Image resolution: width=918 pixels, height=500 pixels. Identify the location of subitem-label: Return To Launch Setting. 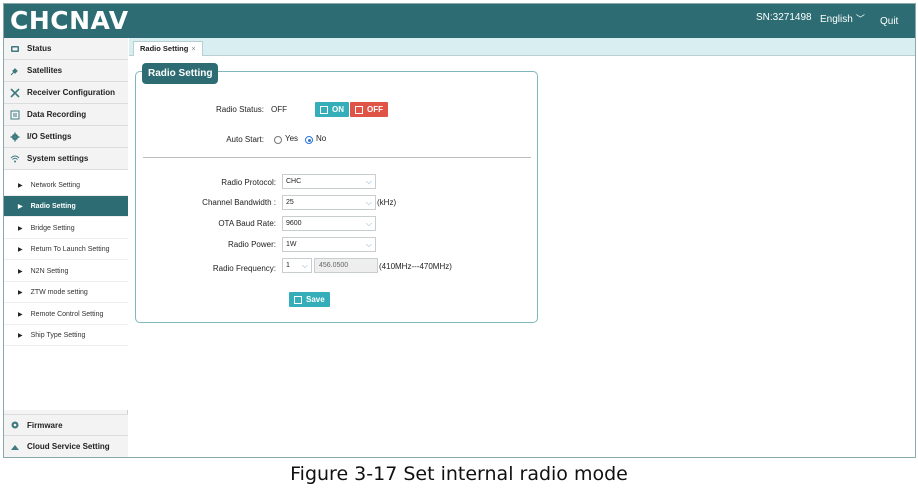
(70, 249).